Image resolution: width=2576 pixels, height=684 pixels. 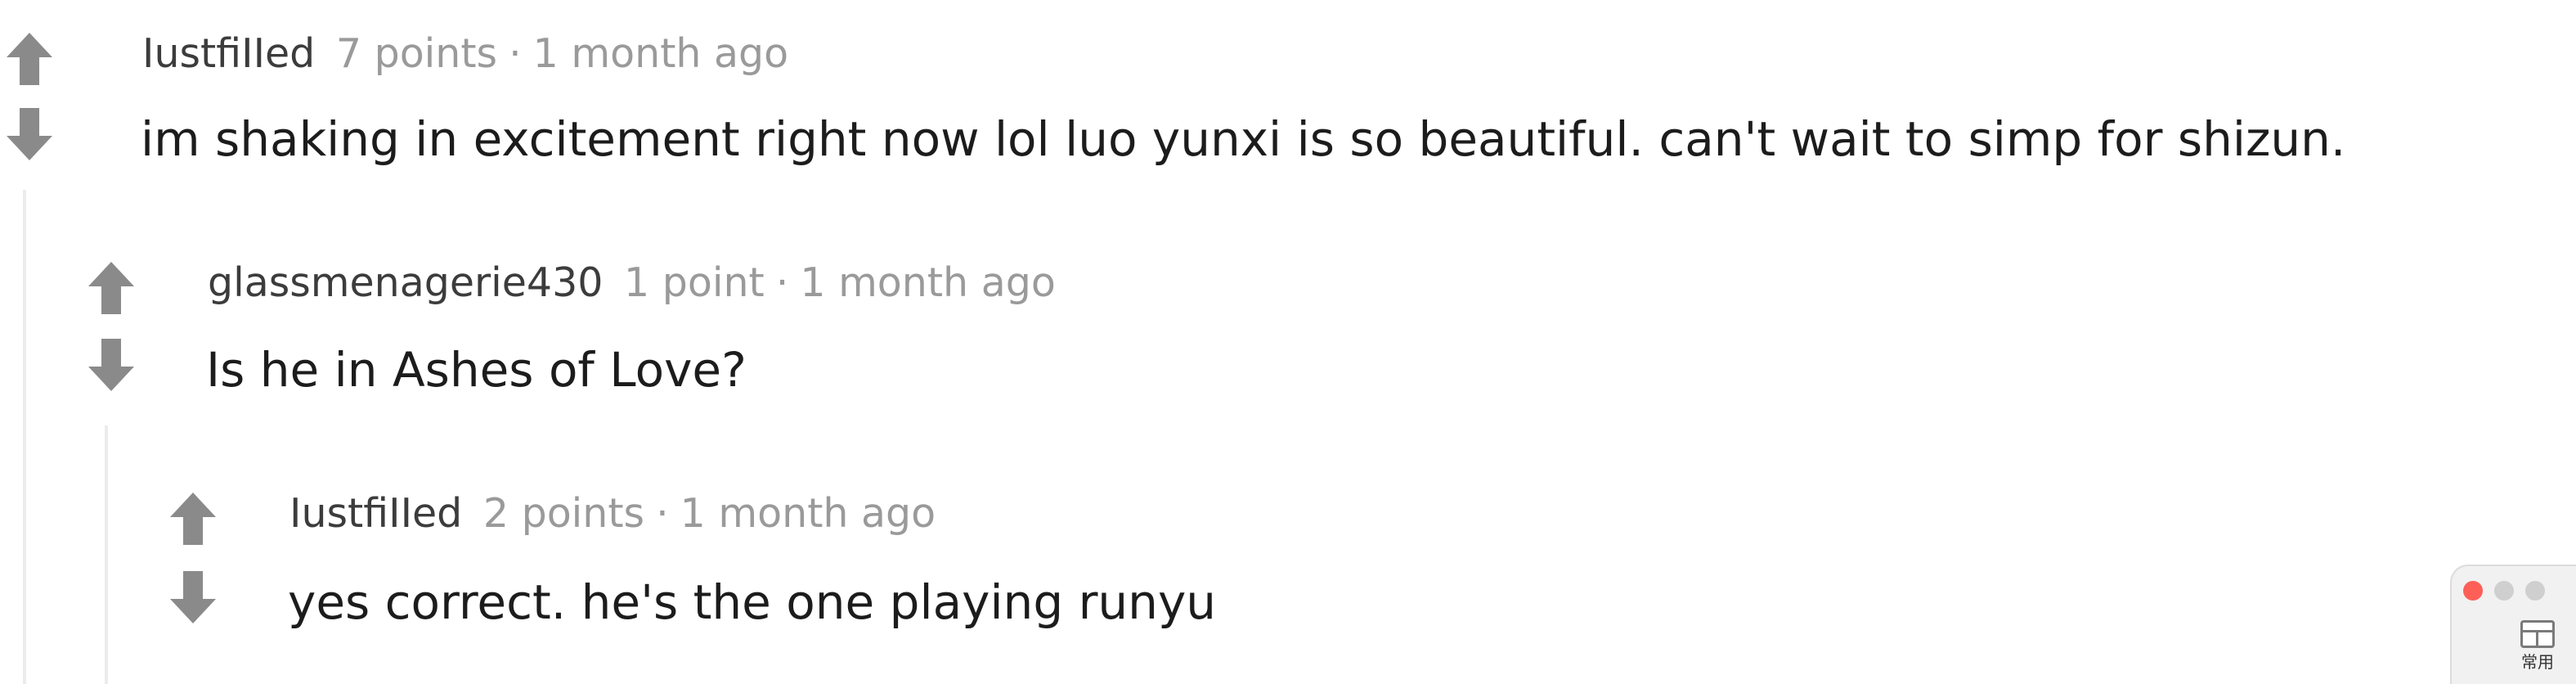 I want to click on floating-widget: 常用, so click(x=2513, y=625).